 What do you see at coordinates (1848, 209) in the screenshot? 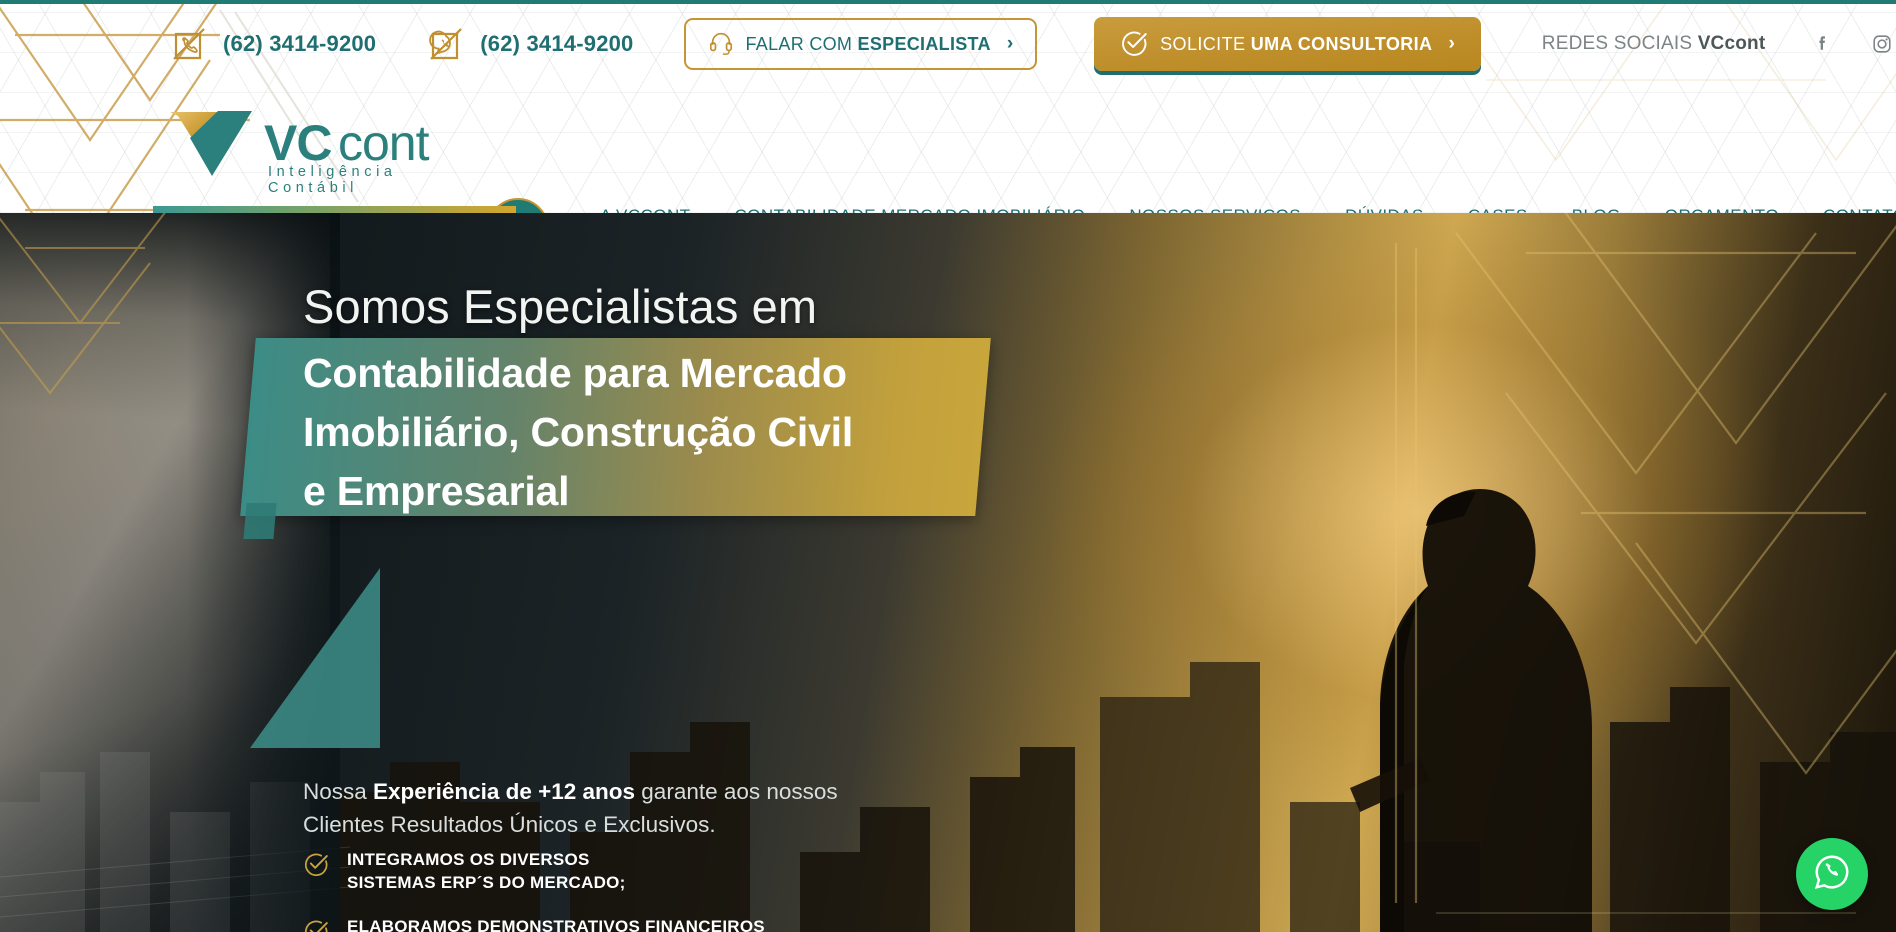
I see `nav-item-contato: CONTATO` at bounding box center [1848, 209].